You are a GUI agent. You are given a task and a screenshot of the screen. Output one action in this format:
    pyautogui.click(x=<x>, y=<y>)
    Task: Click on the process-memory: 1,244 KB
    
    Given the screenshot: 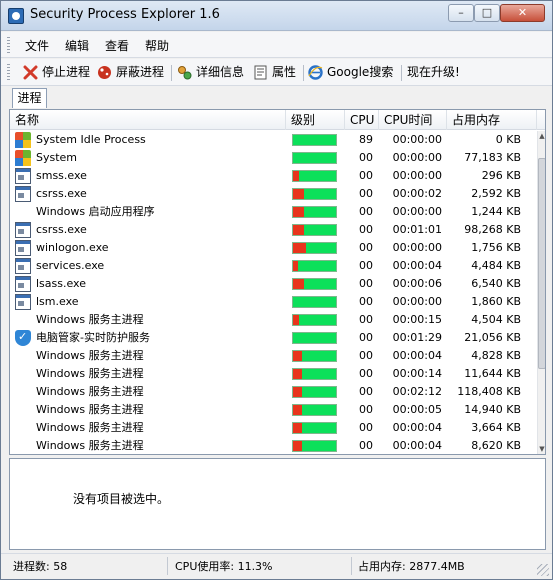 What is the action you would take?
    pyautogui.click(x=496, y=211)
    